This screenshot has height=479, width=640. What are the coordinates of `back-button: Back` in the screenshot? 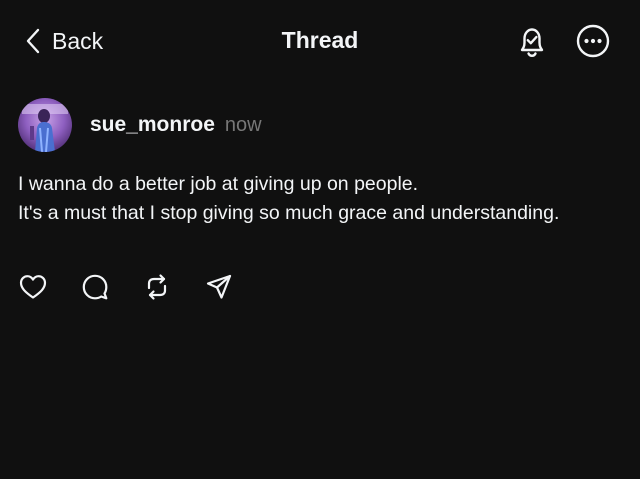 It's located at (64, 41).